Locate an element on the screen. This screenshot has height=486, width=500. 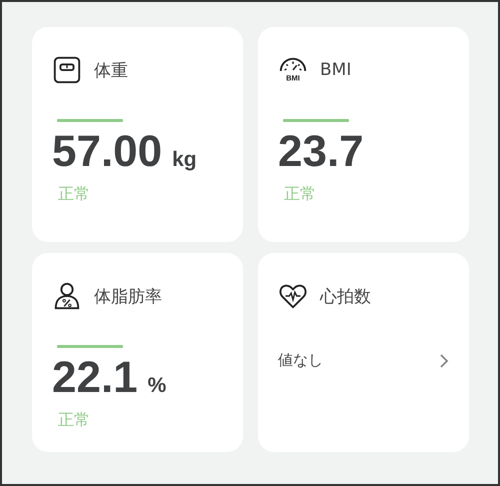
card-title: BMI is located at coordinates (336, 70).